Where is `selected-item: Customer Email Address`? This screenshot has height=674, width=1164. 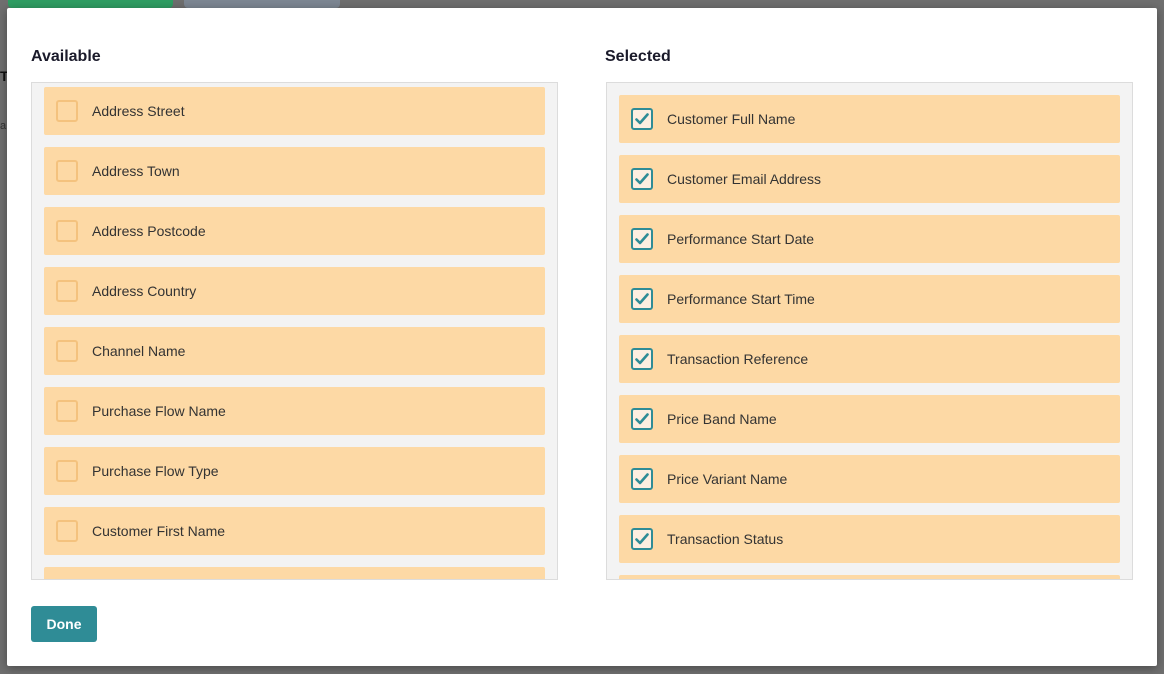 selected-item: Customer Email Address is located at coordinates (869, 179).